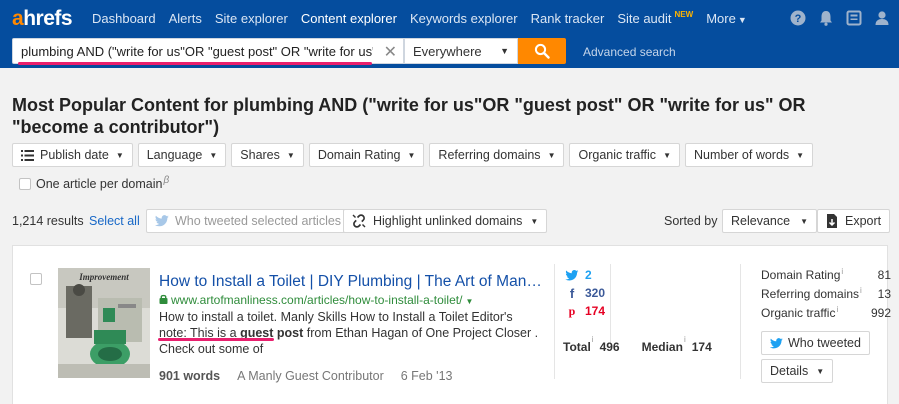 This screenshot has width=899, height=404. Describe the element at coordinates (789, 371) in the screenshot. I see `details-label: Details` at that location.